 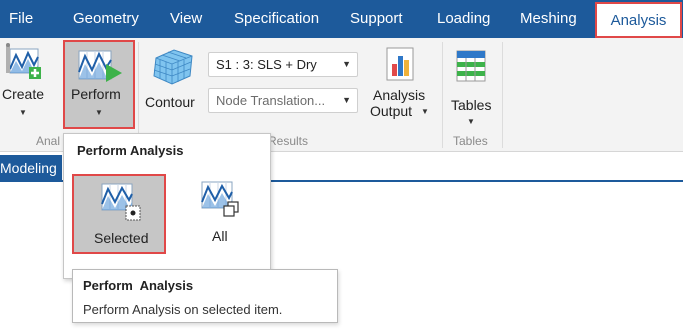 I want to click on load-case-select: S1 : 3: SLS + Dry ▼, so click(x=283, y=64).